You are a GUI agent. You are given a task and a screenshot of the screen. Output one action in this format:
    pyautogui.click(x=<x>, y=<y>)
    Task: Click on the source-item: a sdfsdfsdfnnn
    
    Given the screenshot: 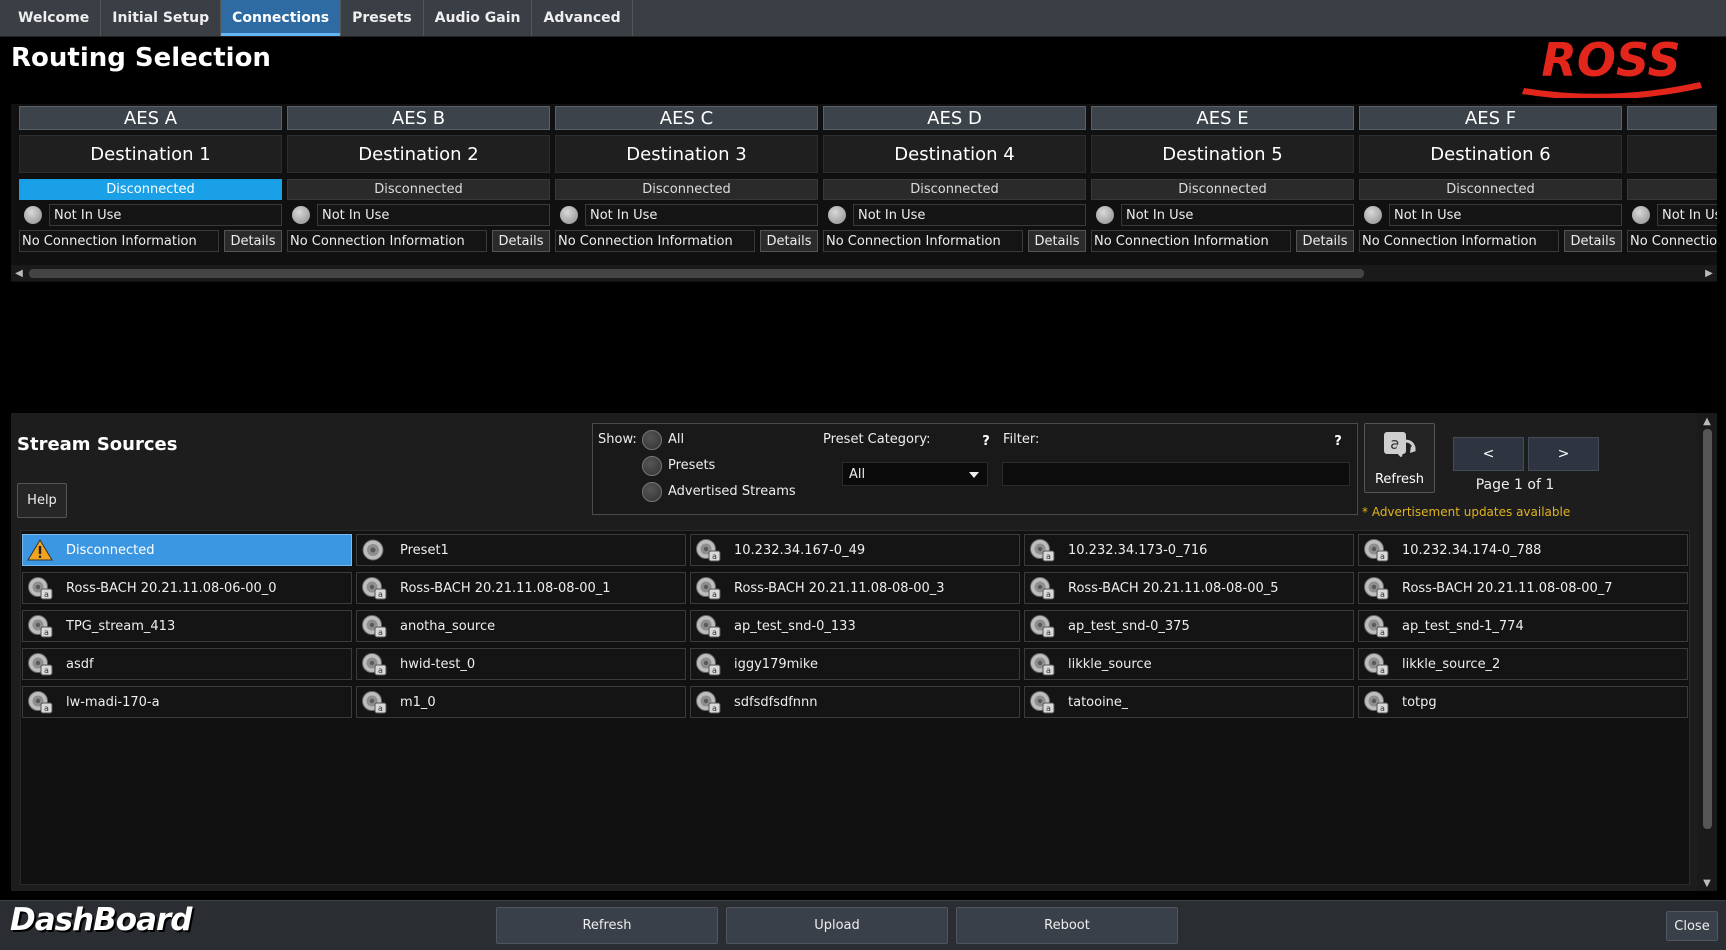 What is the action you would take?
    pyautogui.click(x=855, y=702)
    